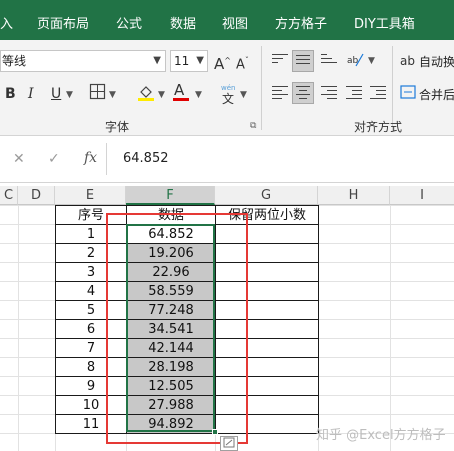 This screenshot has width=454, height=451. What do you see at coordinates (329, 93) in the screenshot?
I see `align-right-icon` at bounding box center [329, 93].